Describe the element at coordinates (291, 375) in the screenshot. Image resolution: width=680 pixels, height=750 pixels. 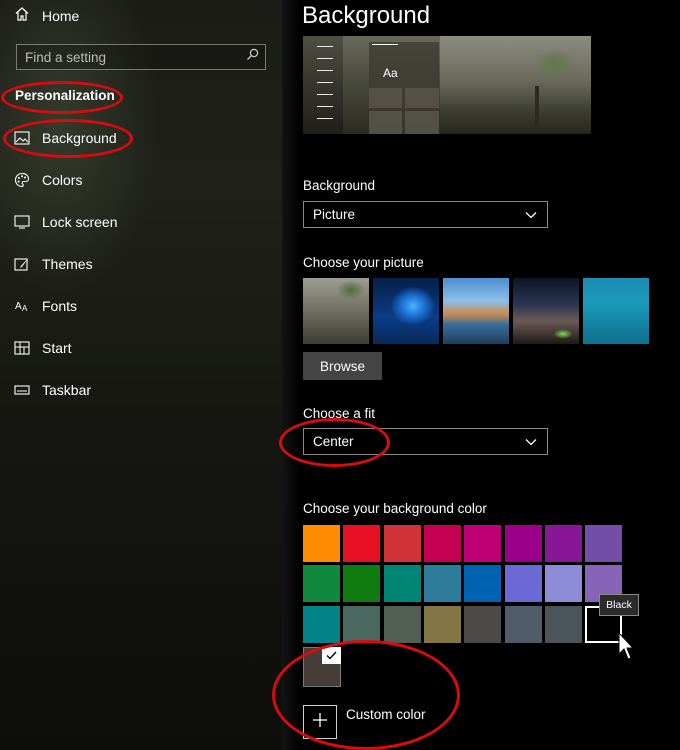
I see `sidebar-divider` at that location.